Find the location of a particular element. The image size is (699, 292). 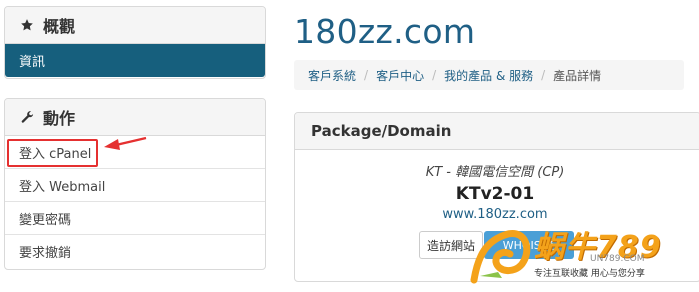

overview-panel: 概觀 資訊 is located at coordinates (135, 42).